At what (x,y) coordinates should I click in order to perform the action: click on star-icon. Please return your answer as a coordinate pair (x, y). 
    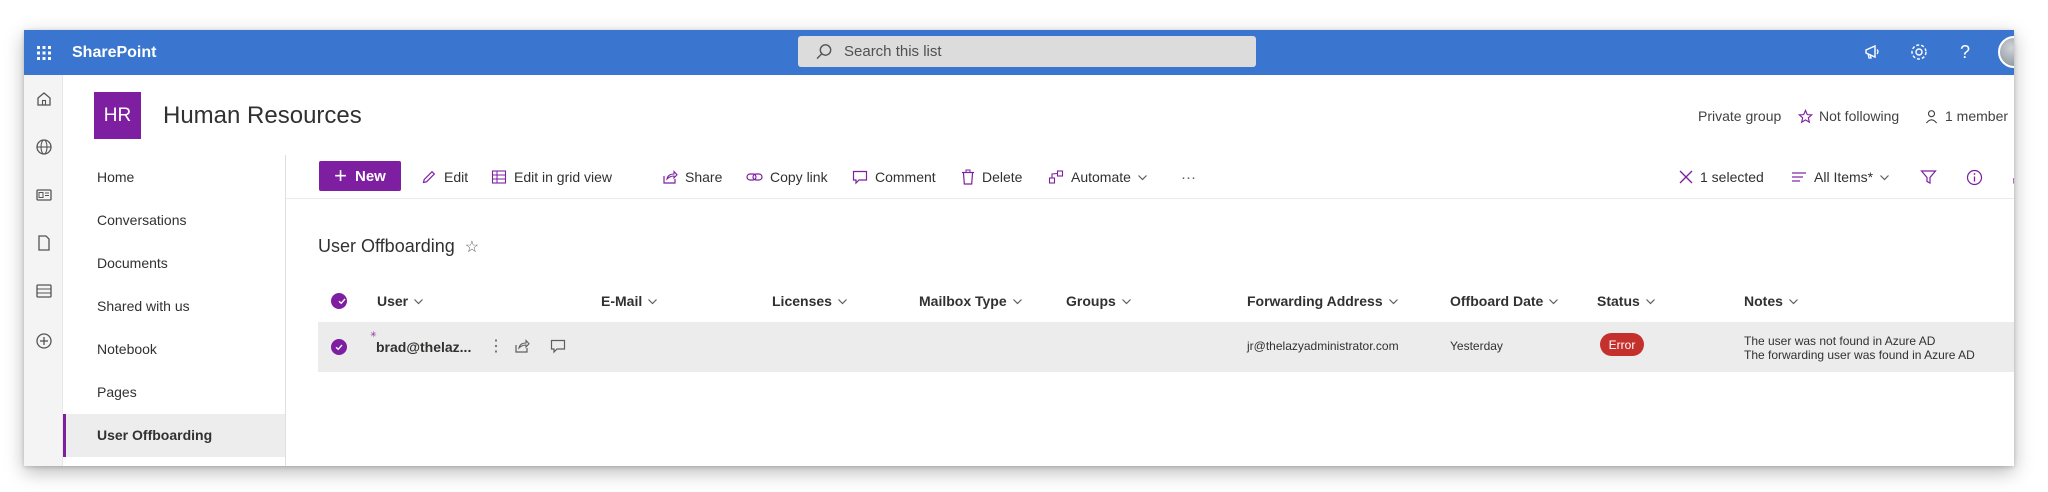
    Looking at the image, I should click on (1805, 115).